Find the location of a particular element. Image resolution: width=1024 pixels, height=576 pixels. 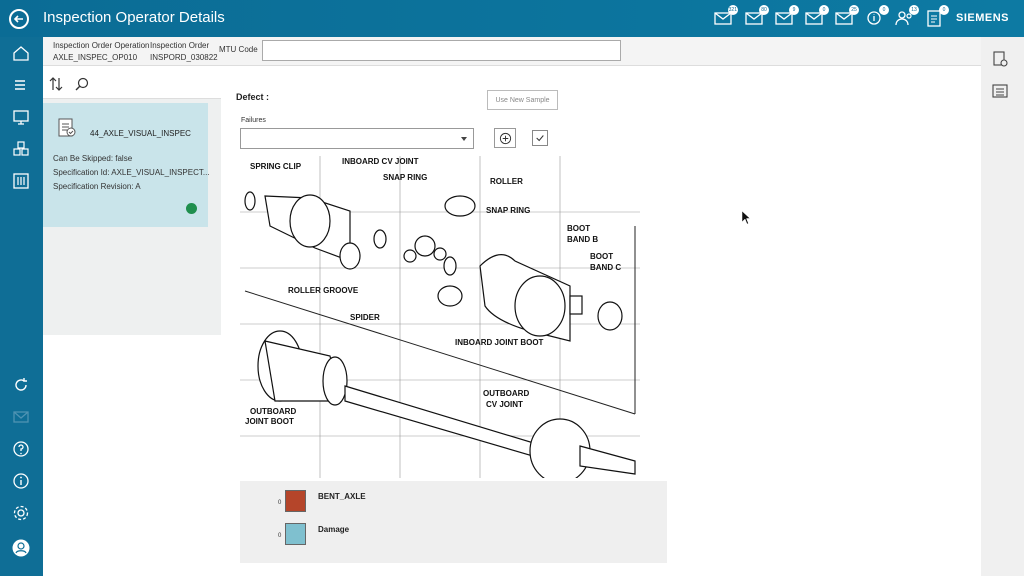

mail-nav is located at coordinates (21, 417).